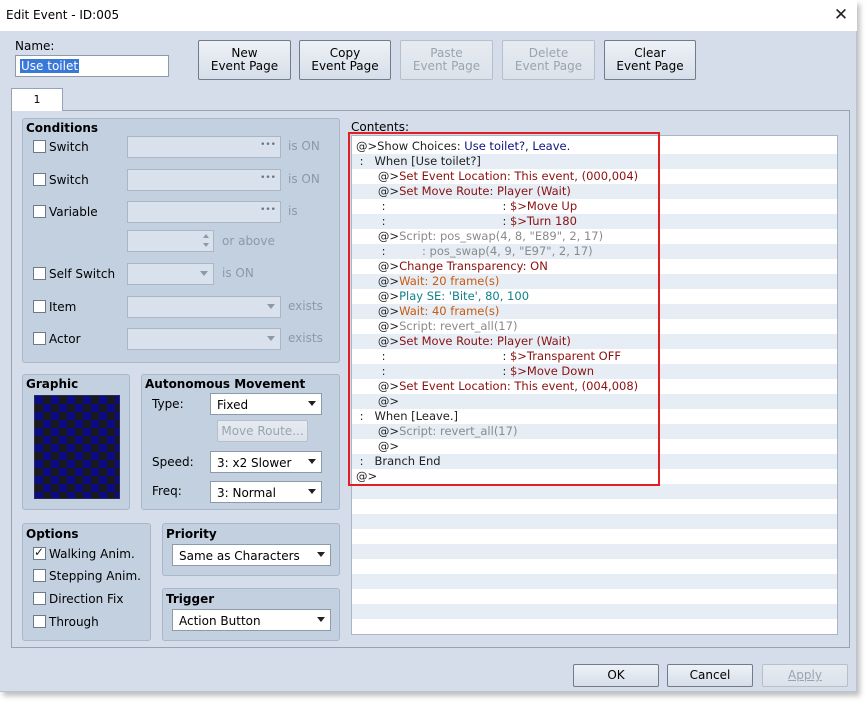  I want to click on direction-fix-checkbox, so click(39, 598).